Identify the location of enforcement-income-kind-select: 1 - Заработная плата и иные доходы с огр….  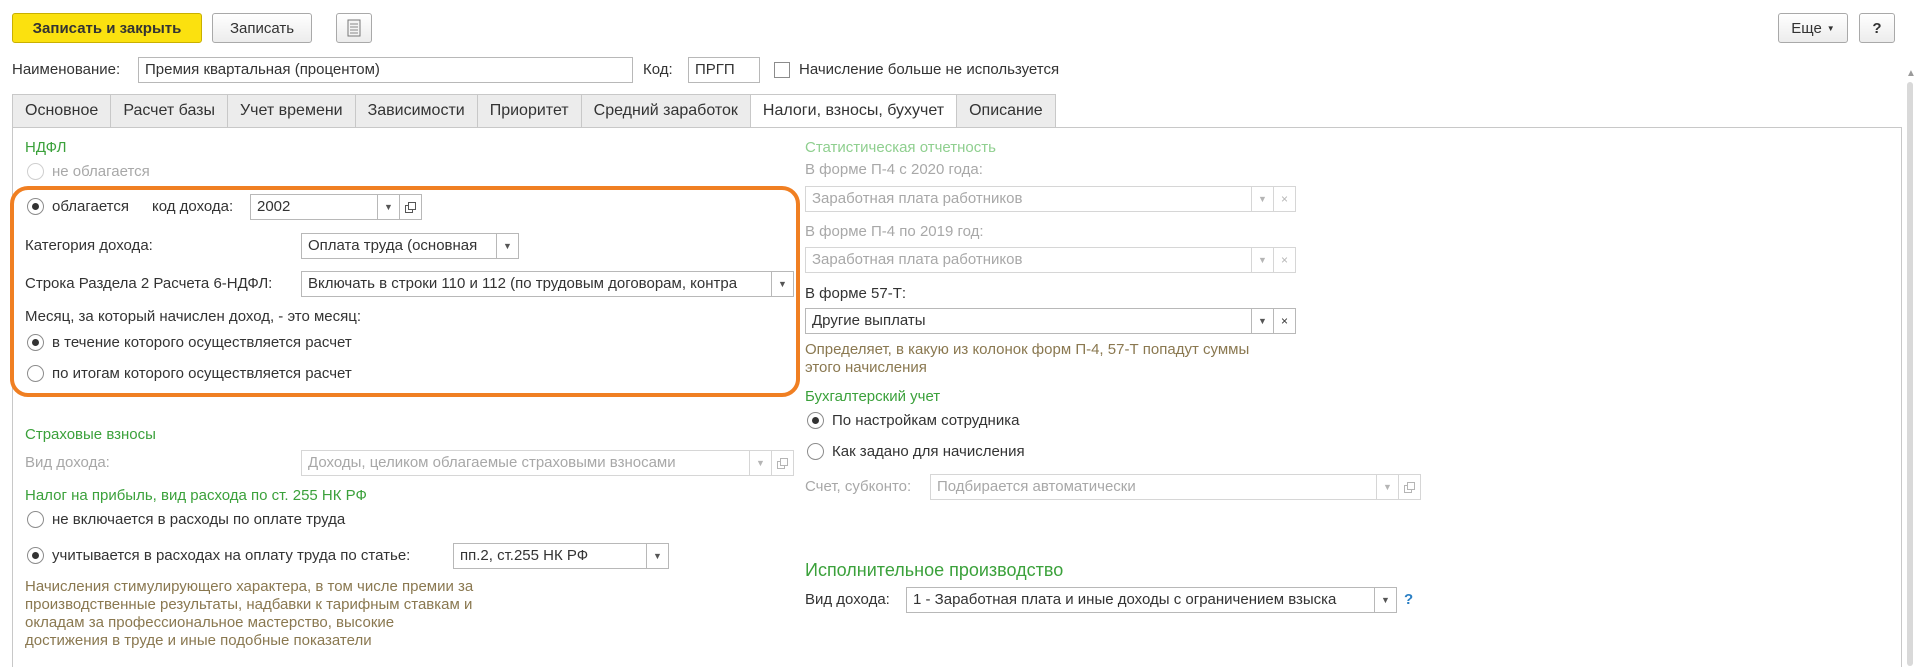
(1151, 600).